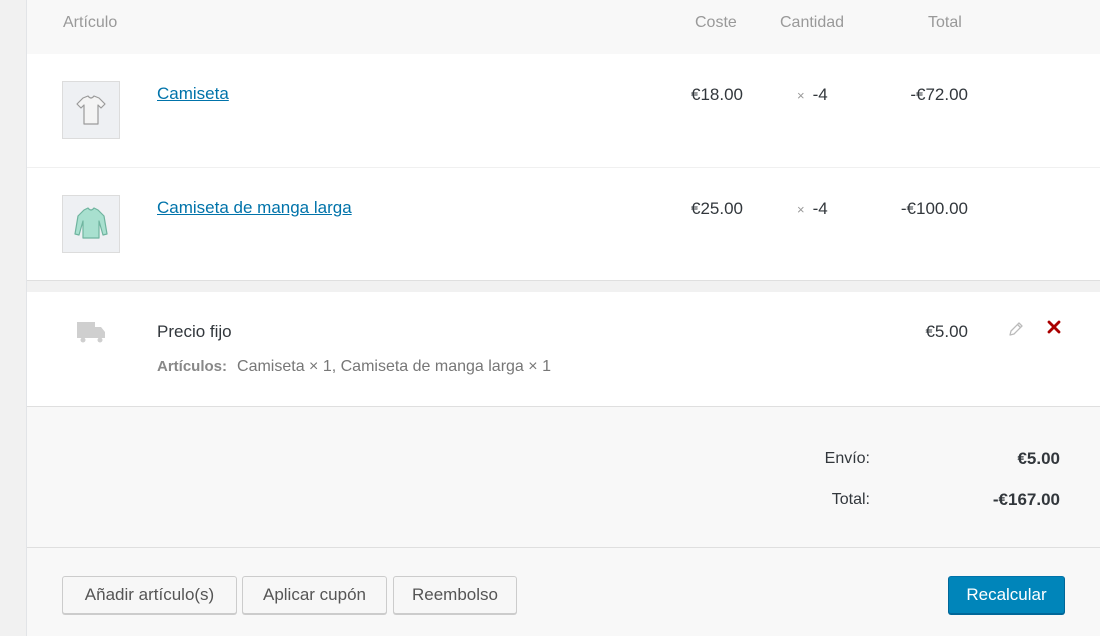 This screenshot has height=636, width=1100. Describe the element at coordinates (1026, 499) in the screenshot. I see `order-total-value: -€167.00` at that location.